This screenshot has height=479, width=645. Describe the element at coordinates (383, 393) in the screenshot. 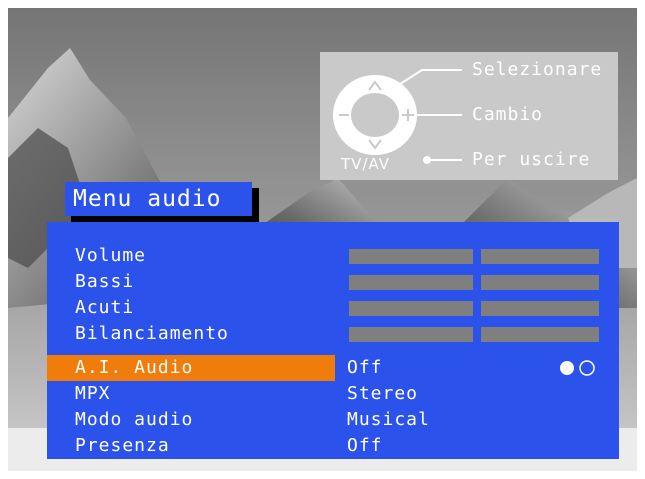

I see `mpx-value: Stereo` at that location.